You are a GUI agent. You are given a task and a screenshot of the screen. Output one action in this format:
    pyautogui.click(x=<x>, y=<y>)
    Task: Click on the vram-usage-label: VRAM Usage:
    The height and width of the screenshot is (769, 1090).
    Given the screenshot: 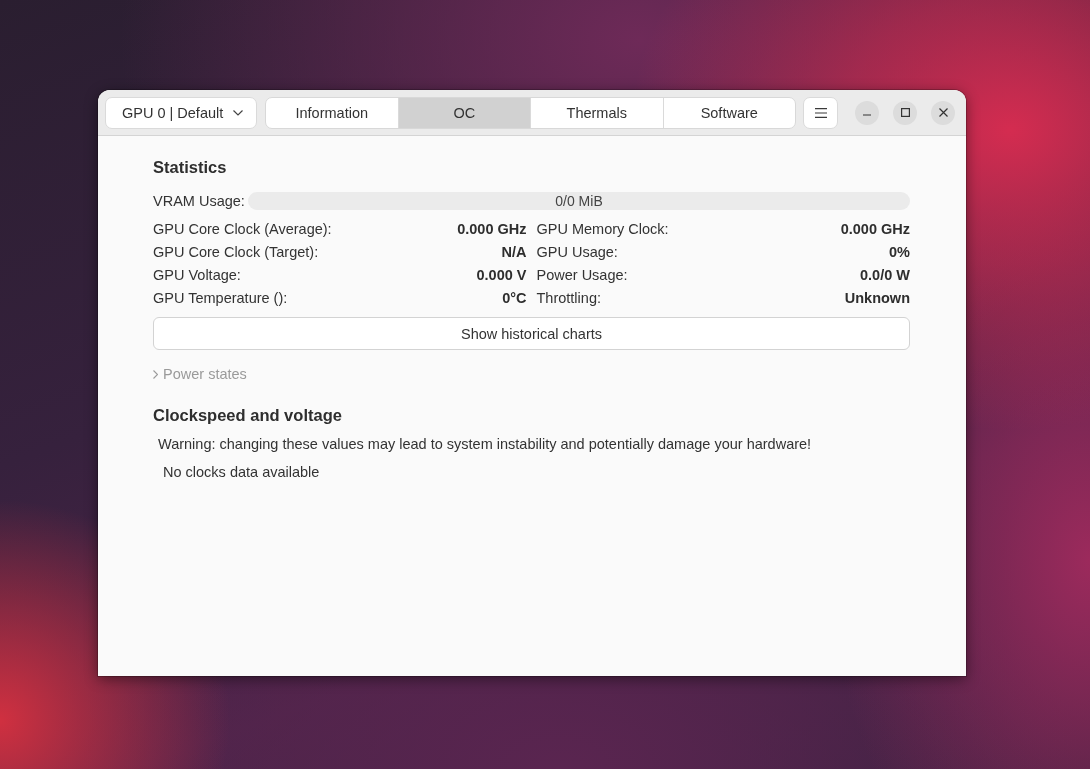 What is the action you would take?
    pyautogui.click(x=199, y=201)
    